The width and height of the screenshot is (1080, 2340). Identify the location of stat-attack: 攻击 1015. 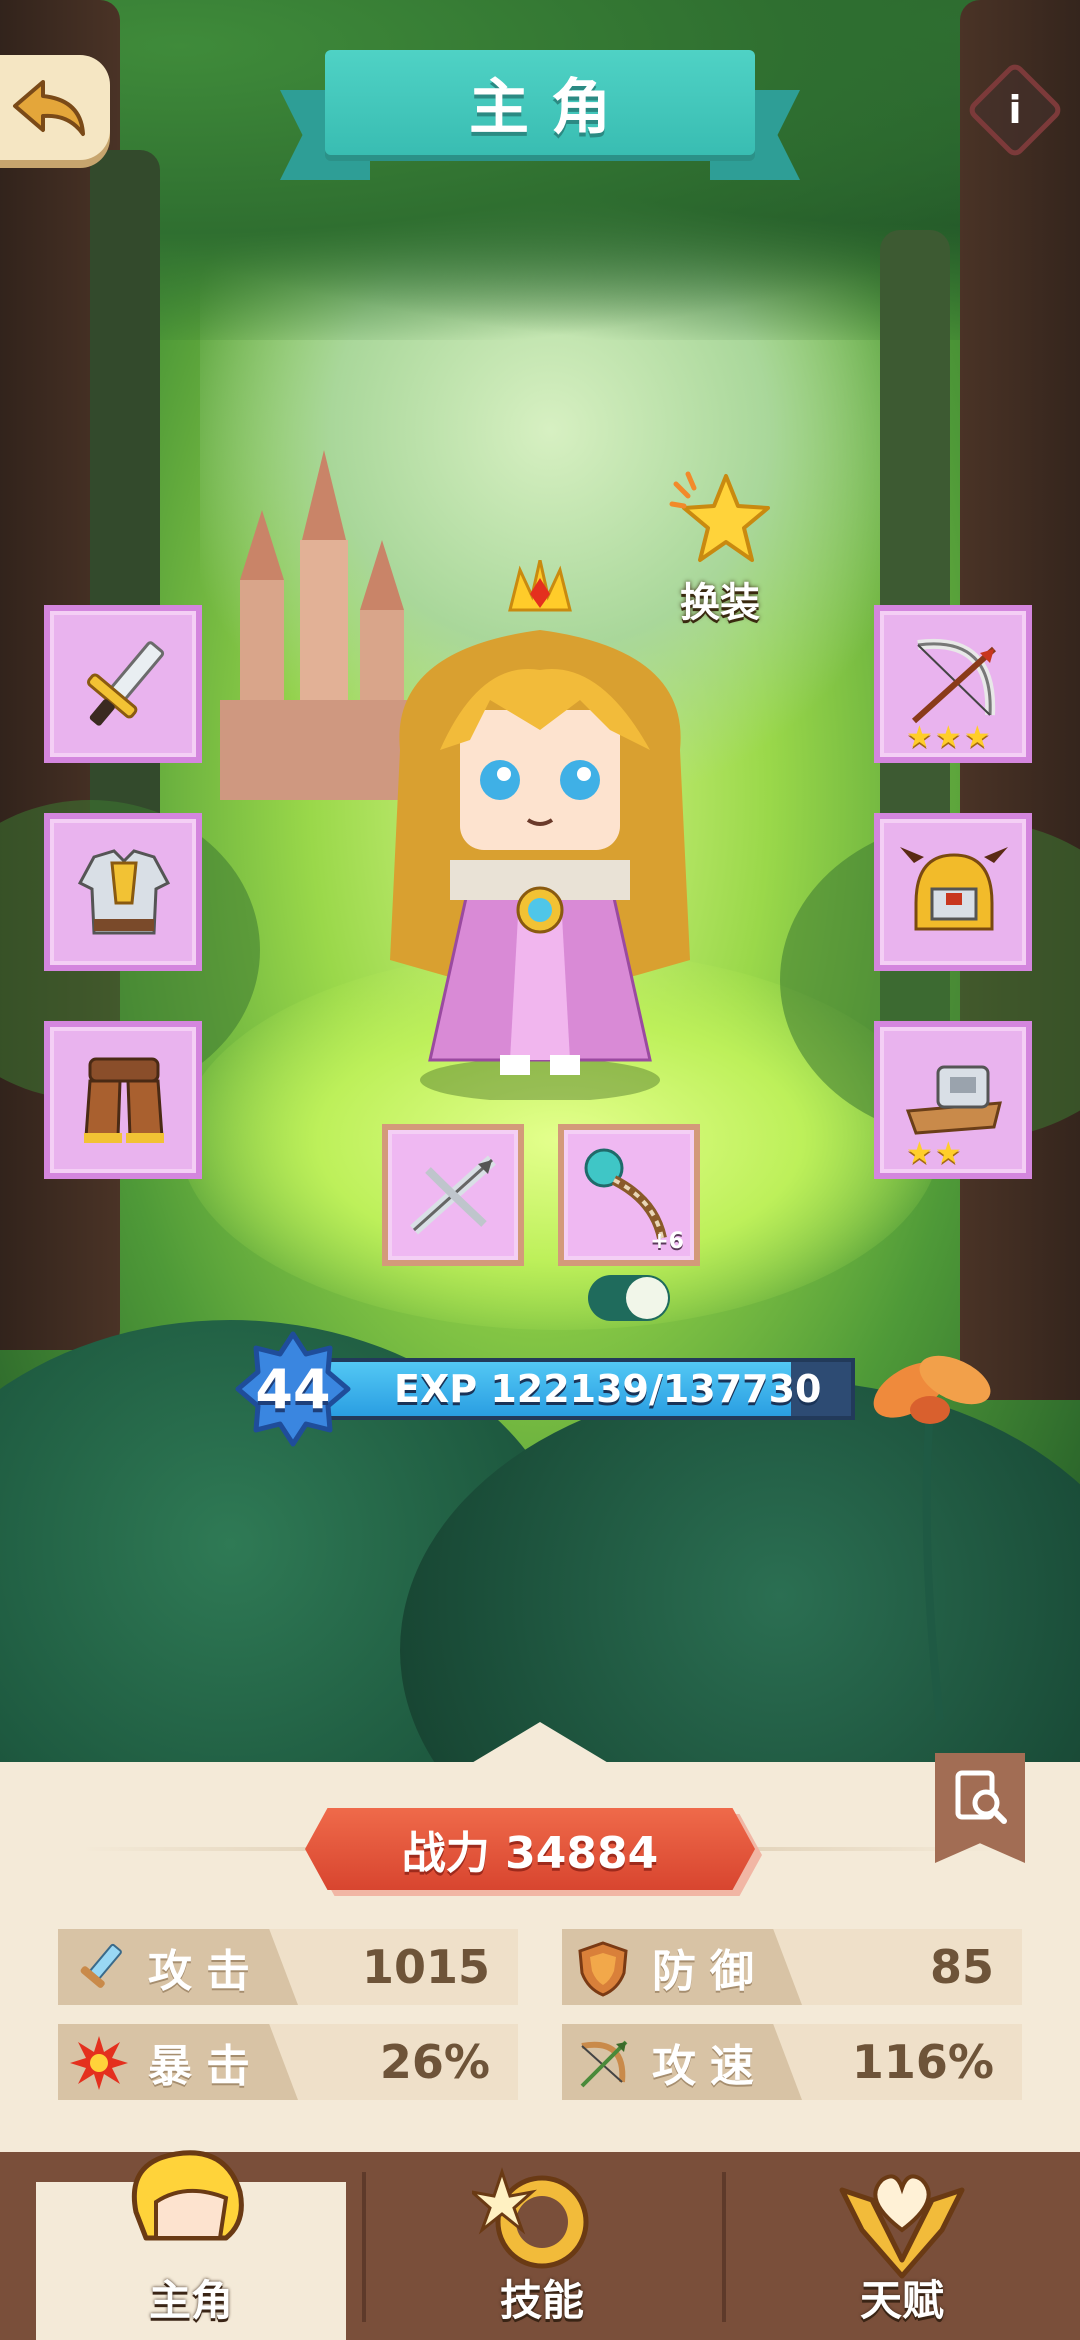
(288, 1967).